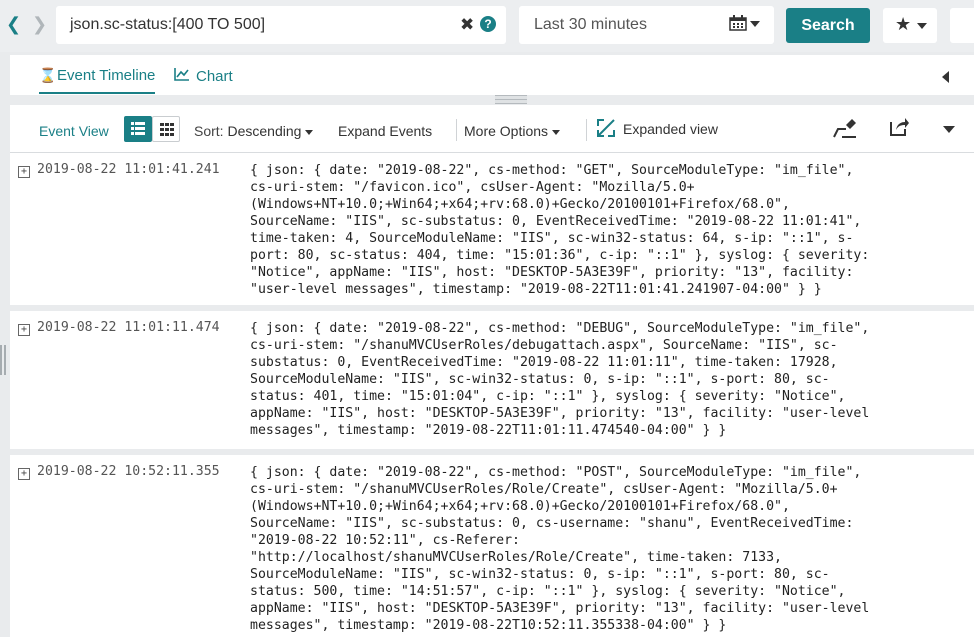 The width and height of the screenshot is (974, 637). Describe the element at coordinates (128, 471) in the screenshot. I see `event-timestamp: 2019-08-22 10:52:11.355` at that location.